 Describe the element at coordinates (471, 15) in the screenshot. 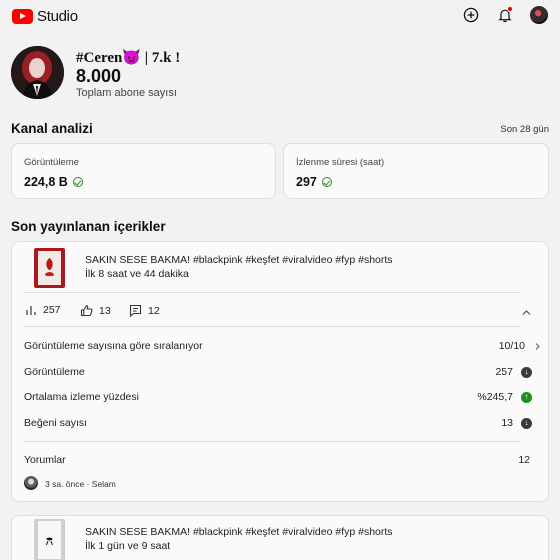

I see `create-icon` at that location.